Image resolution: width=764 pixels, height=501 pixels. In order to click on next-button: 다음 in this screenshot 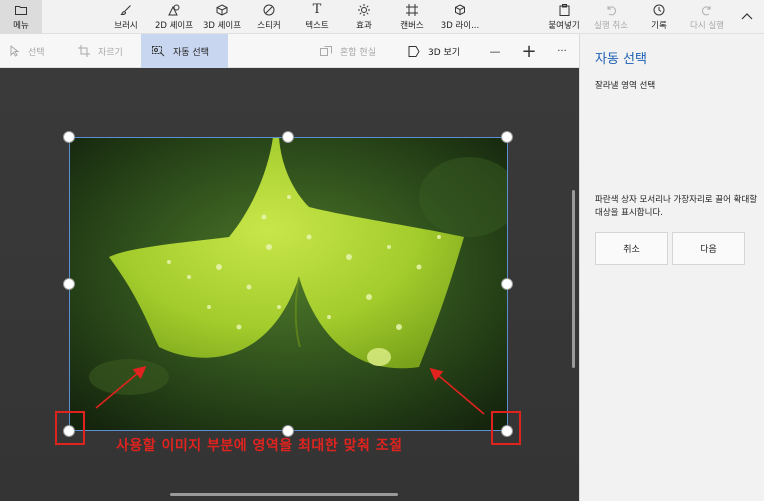, I will do `click(708, 248)`.